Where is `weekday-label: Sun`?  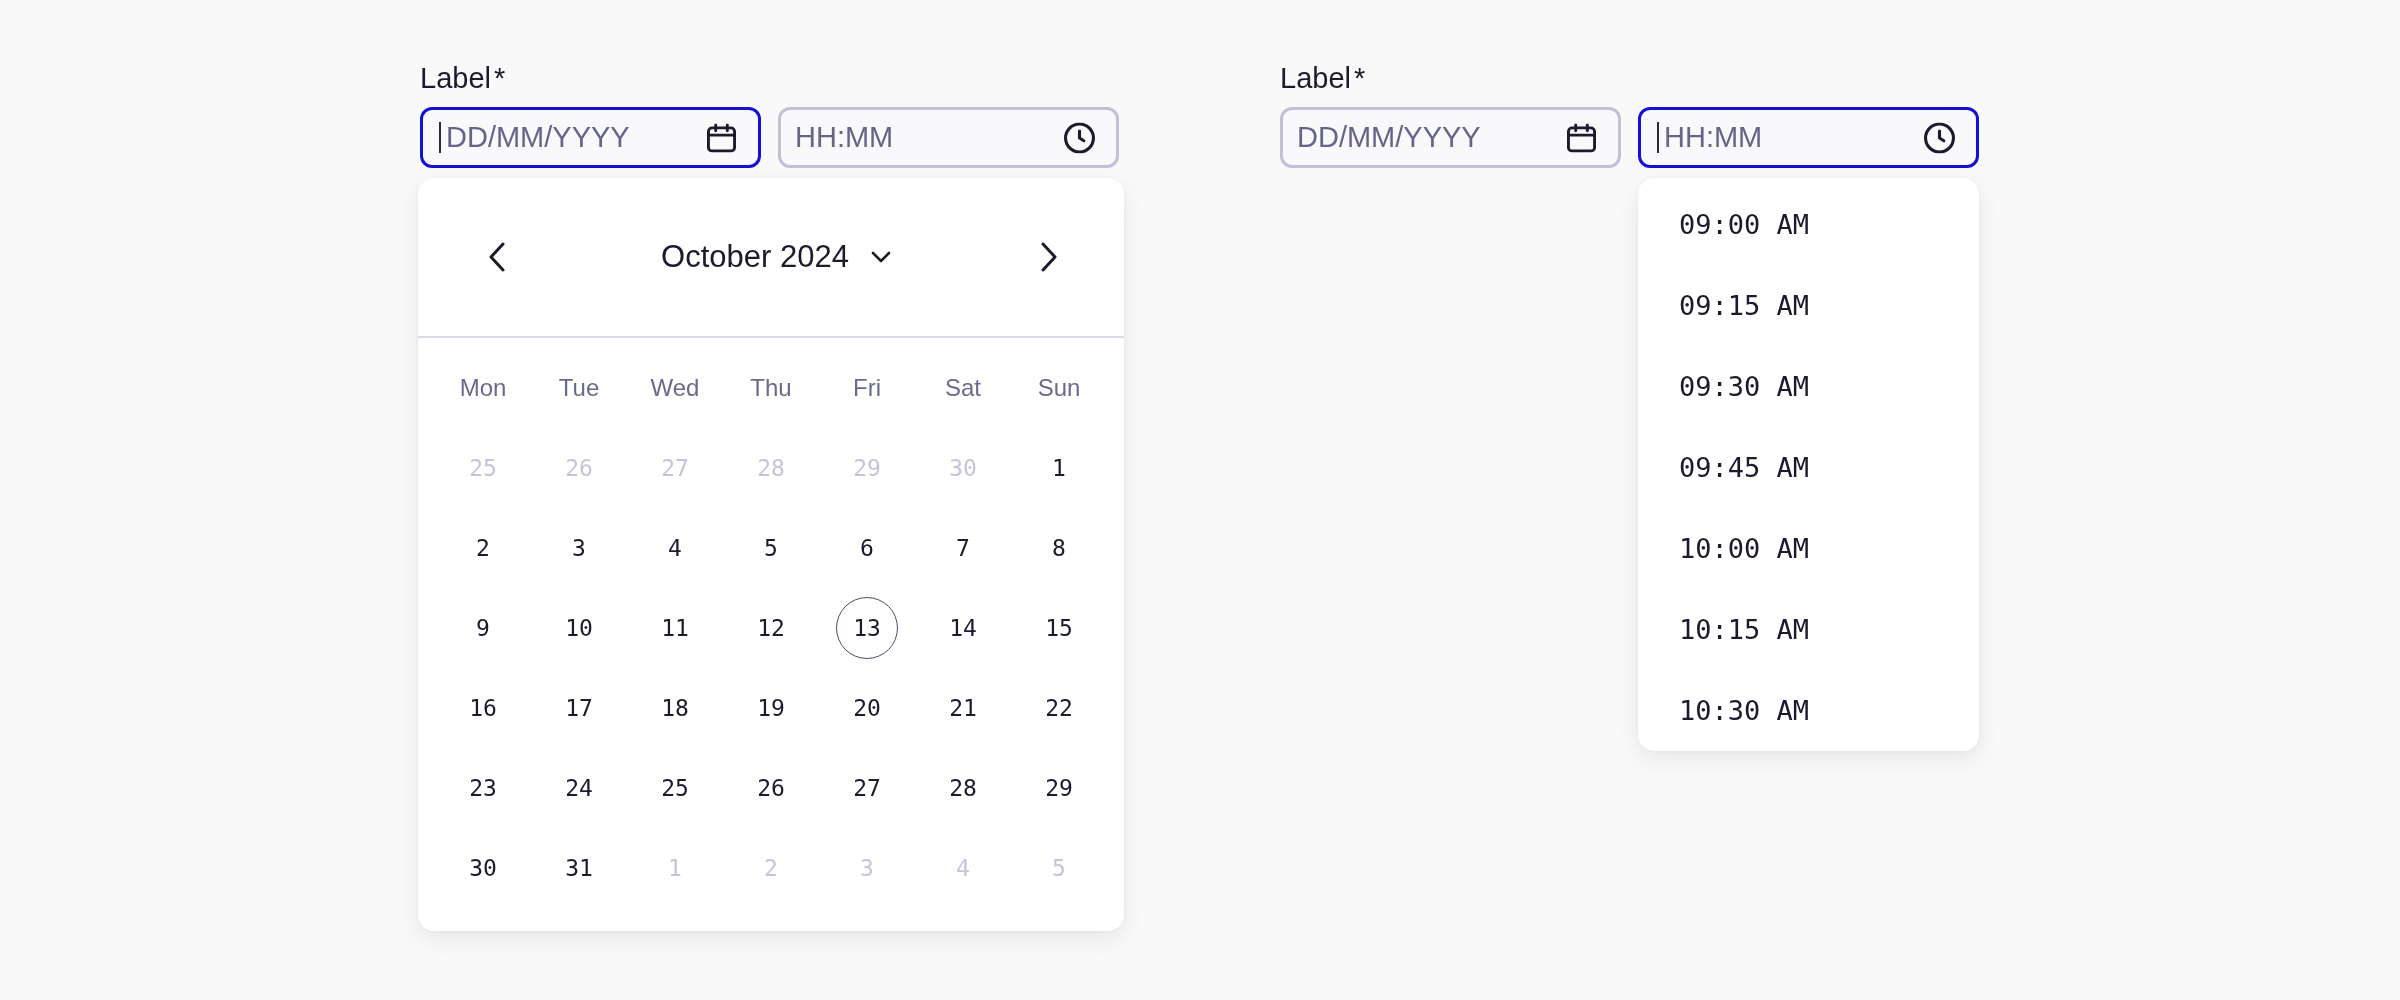
weekday-label: Sun is located at coordinates (1059, 388).